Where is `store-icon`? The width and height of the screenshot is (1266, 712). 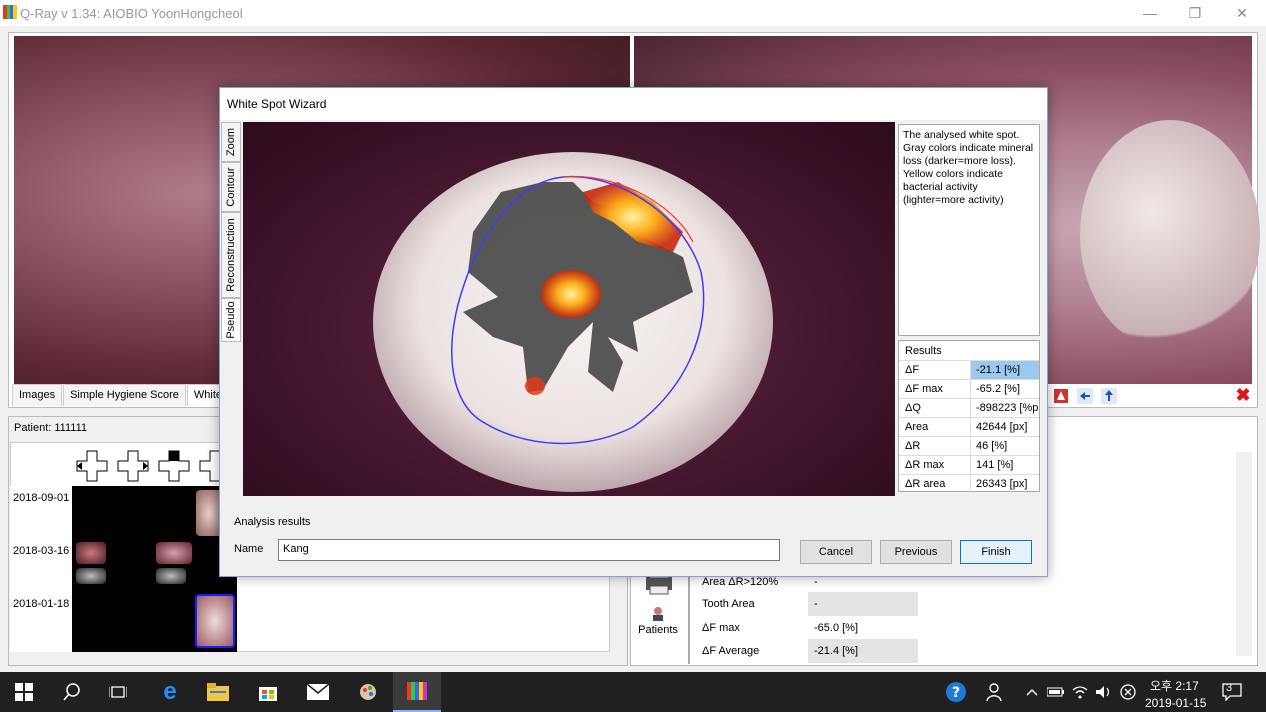
store-icon is located at coordinates (268, 692).